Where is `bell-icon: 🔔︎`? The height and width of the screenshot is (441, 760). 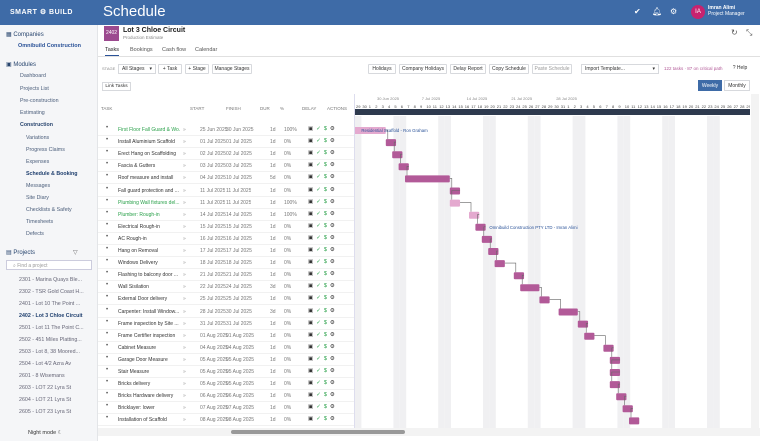
bell-icon: 🔔︎ is located at coordinates (657, 11).